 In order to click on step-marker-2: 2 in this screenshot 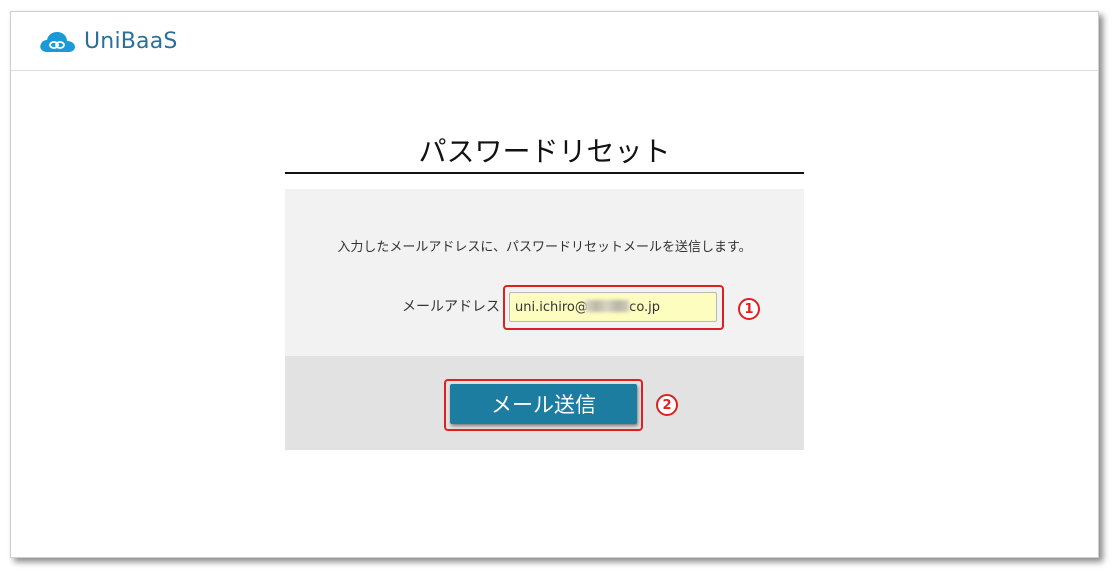, I will do `click(667, 405)`.